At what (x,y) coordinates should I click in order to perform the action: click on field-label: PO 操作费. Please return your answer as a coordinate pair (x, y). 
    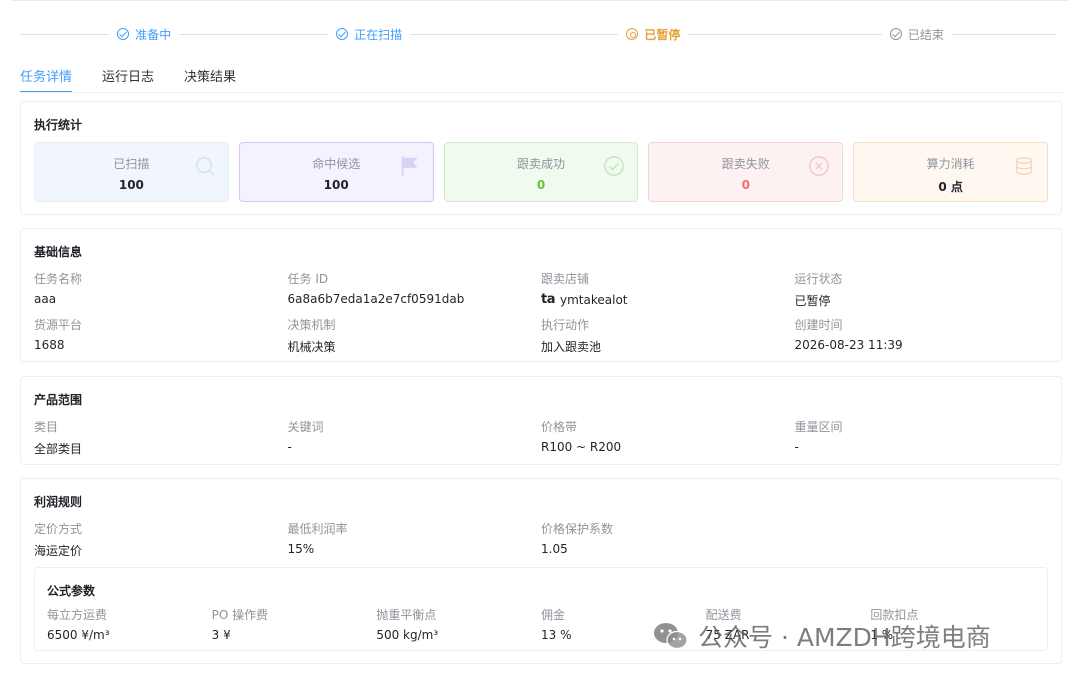
    Looking at the image, I should click on (240, 615).